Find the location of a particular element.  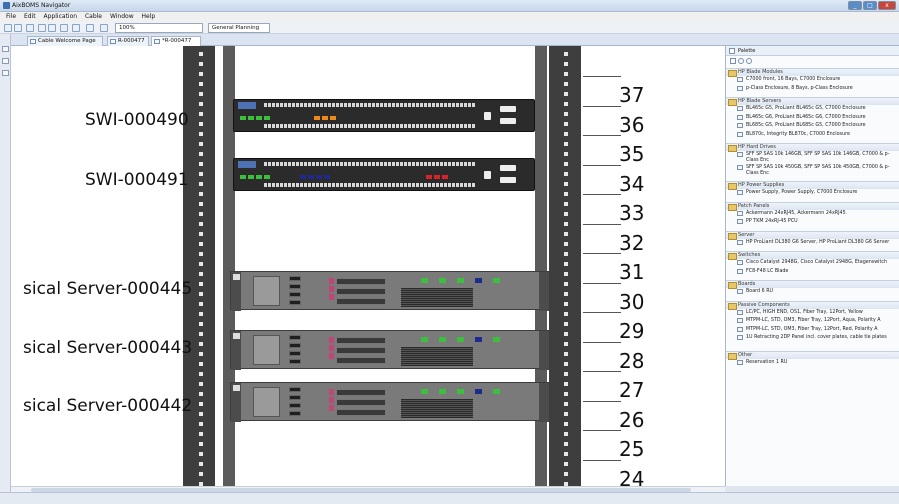

palette-group-header: HP Blade Servers is located at coordinates (812, 101).